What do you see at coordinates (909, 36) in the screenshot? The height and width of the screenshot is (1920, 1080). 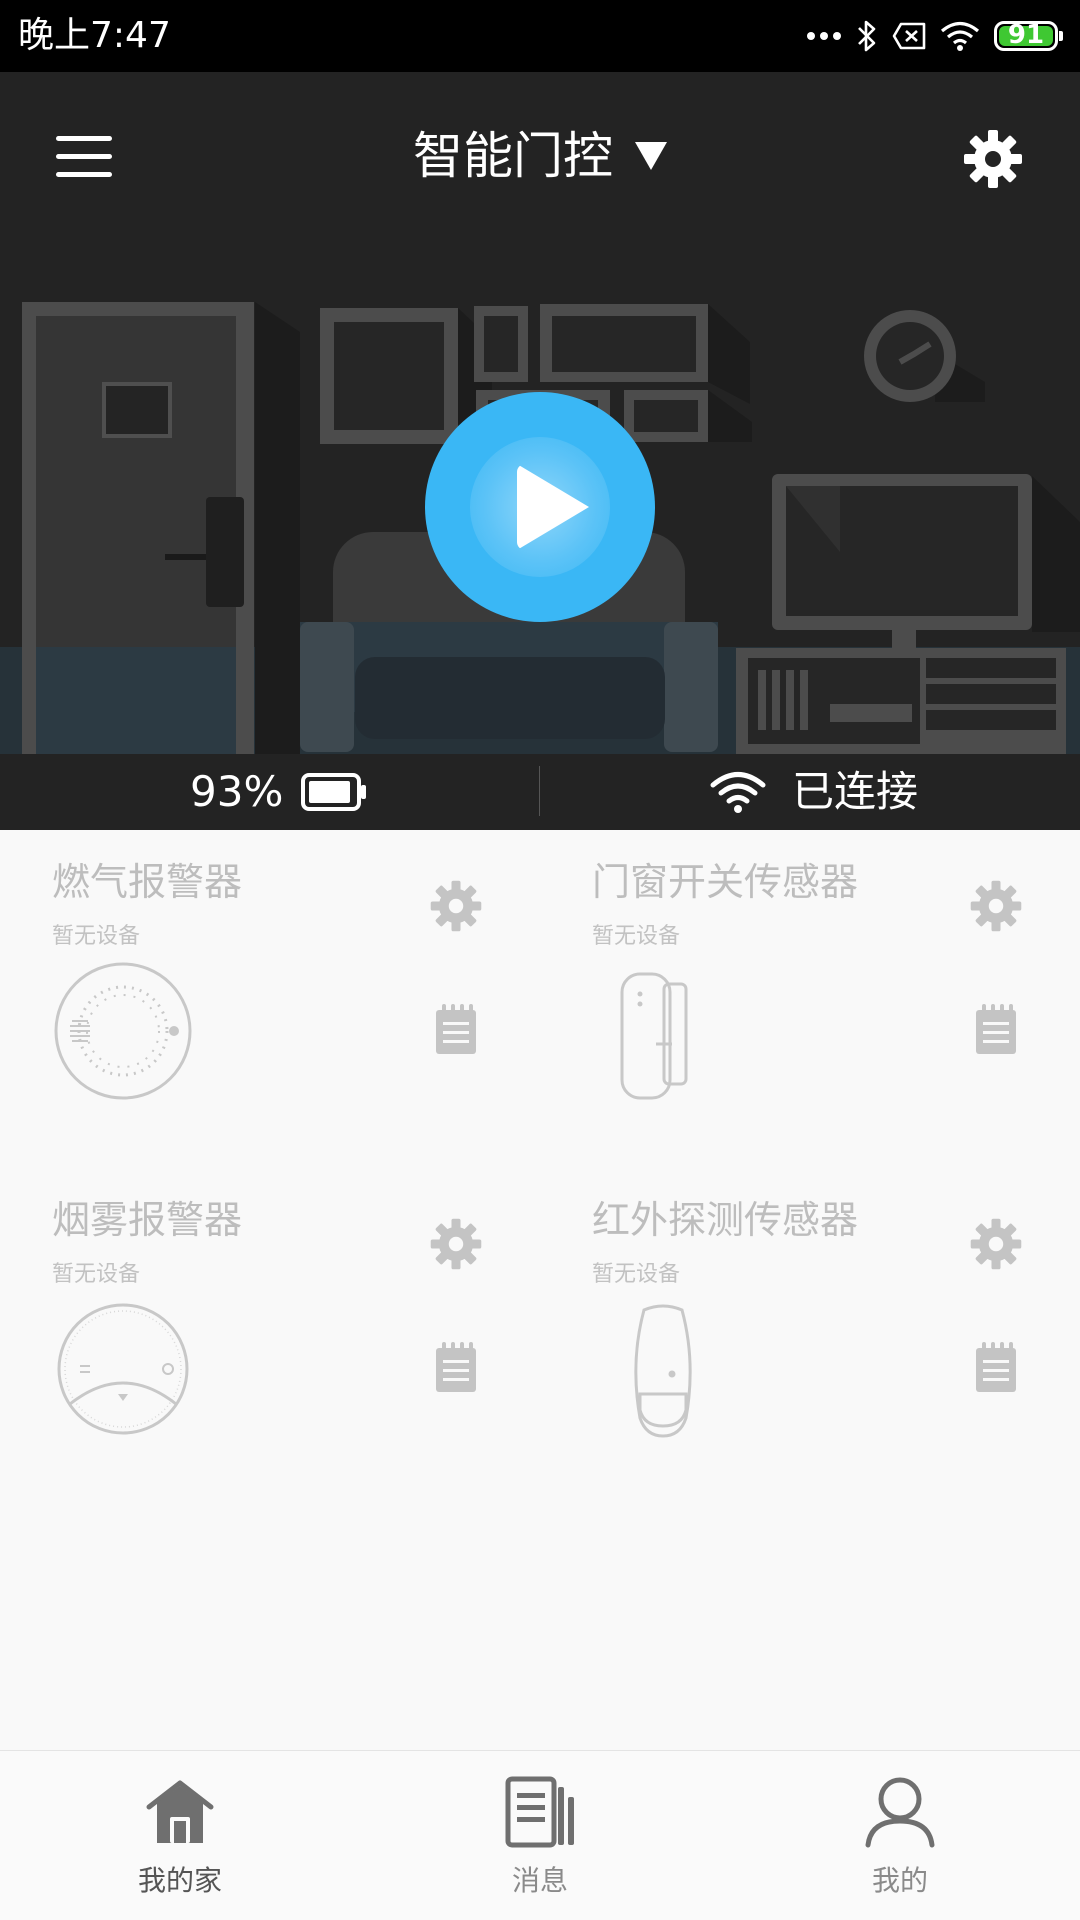 I see `sim-error-icon` at bounding box center [909, 36].